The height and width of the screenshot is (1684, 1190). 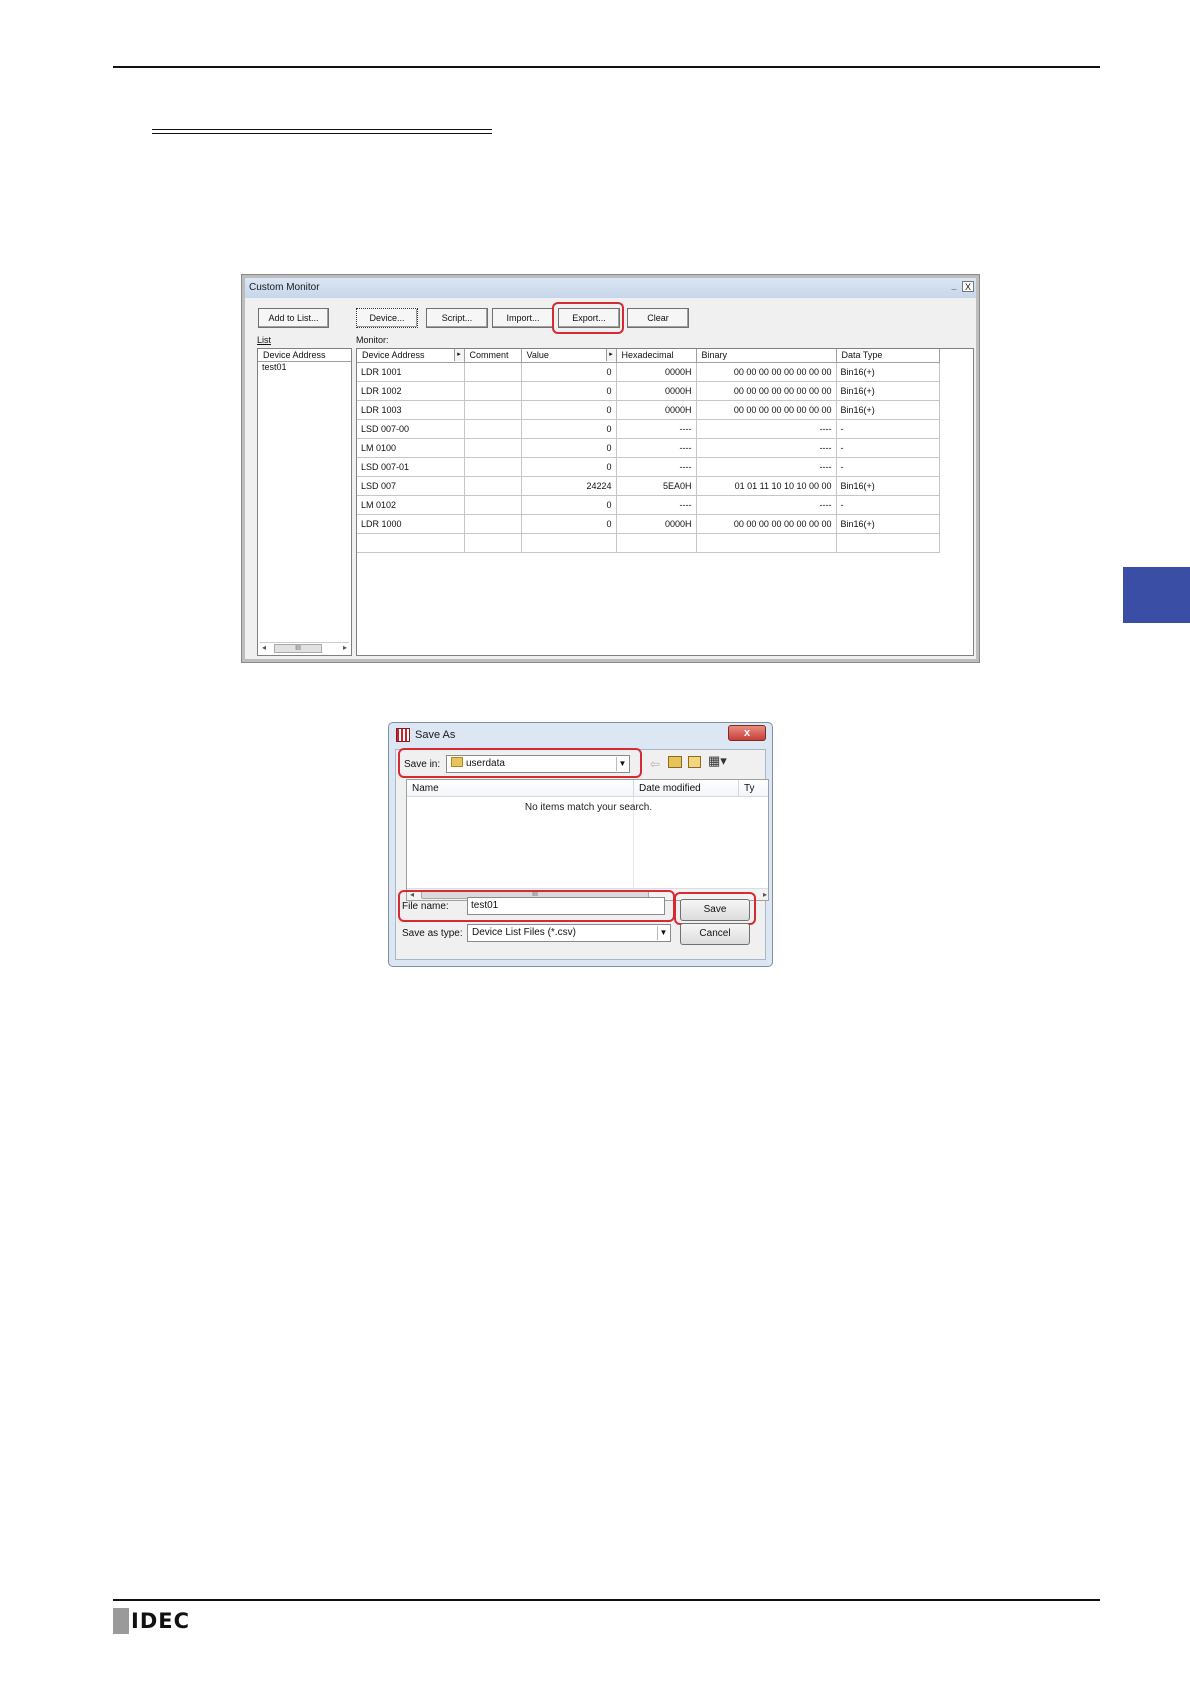 What do you see at coordinates (656, 356) in the screenshot?
I see `col-hexadecimal: Hexadecimal` at bounding box center [656, 356].